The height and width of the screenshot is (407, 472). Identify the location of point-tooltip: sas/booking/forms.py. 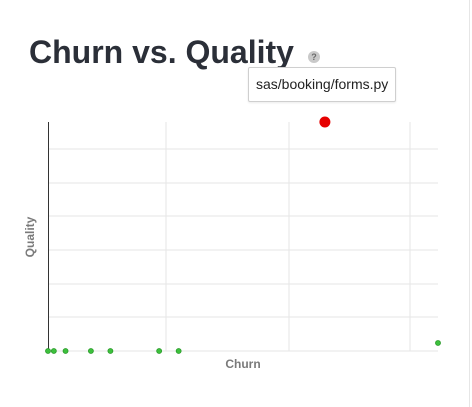
(322, 84).